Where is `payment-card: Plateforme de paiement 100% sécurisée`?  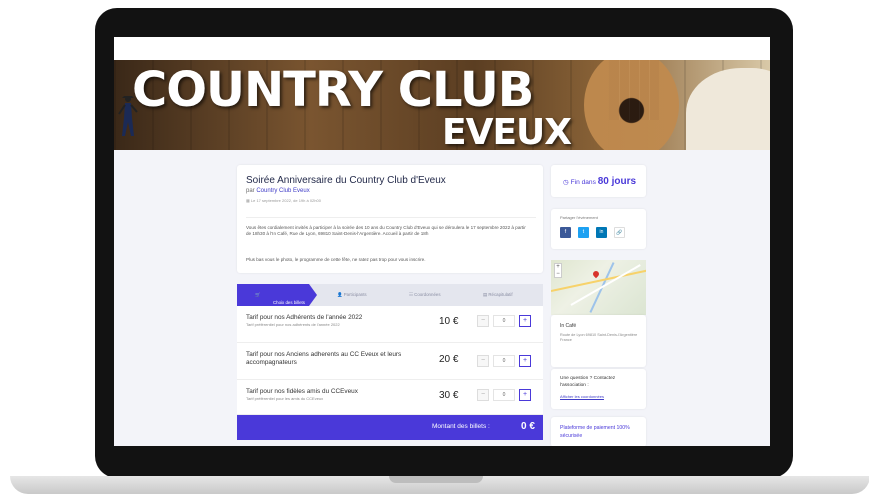 payment-card: Plateforme de paiement 100% sécurisée is located at coordinates (598, 431).